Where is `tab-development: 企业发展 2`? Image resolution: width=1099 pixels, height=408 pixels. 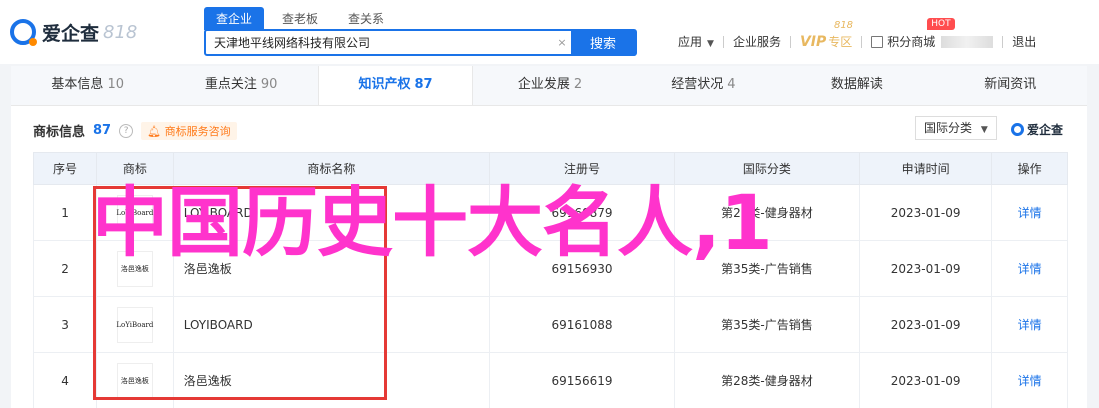 tab-development: 企业发展 2 is located at coordinates (549, 85).